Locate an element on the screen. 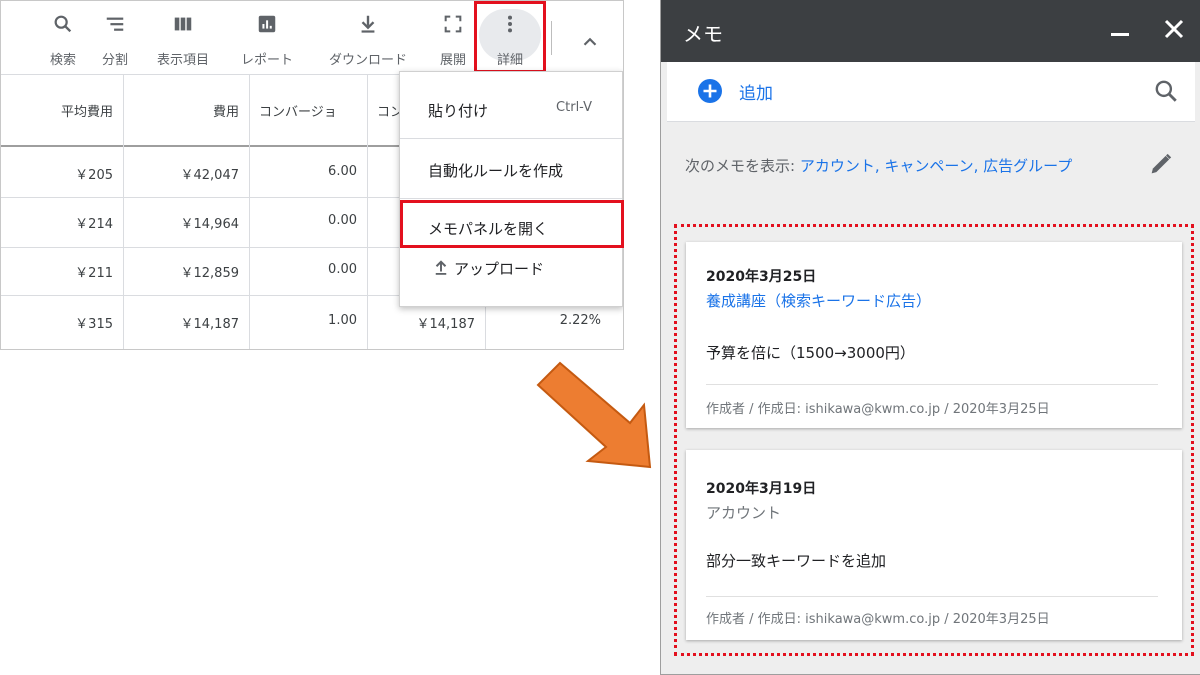  menu-item-label: アップロード is located at coordinates (499, 269).